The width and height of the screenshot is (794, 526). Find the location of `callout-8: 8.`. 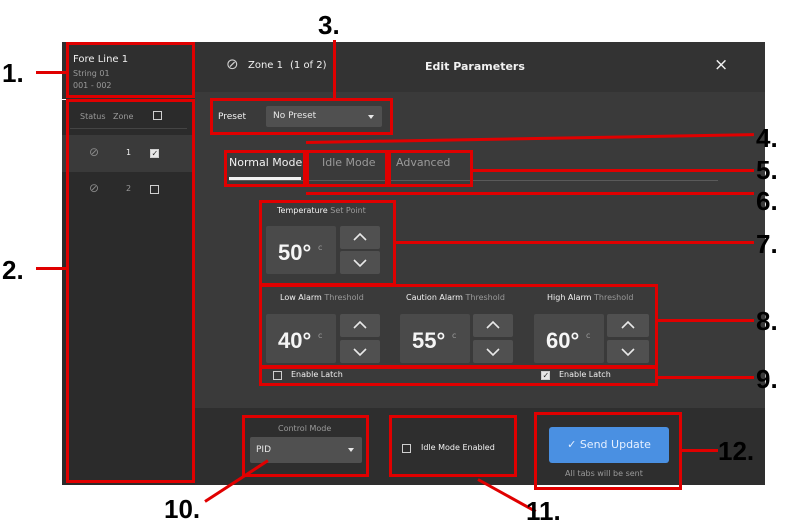

callout-8: 8. is located at coordinates (767, 321).